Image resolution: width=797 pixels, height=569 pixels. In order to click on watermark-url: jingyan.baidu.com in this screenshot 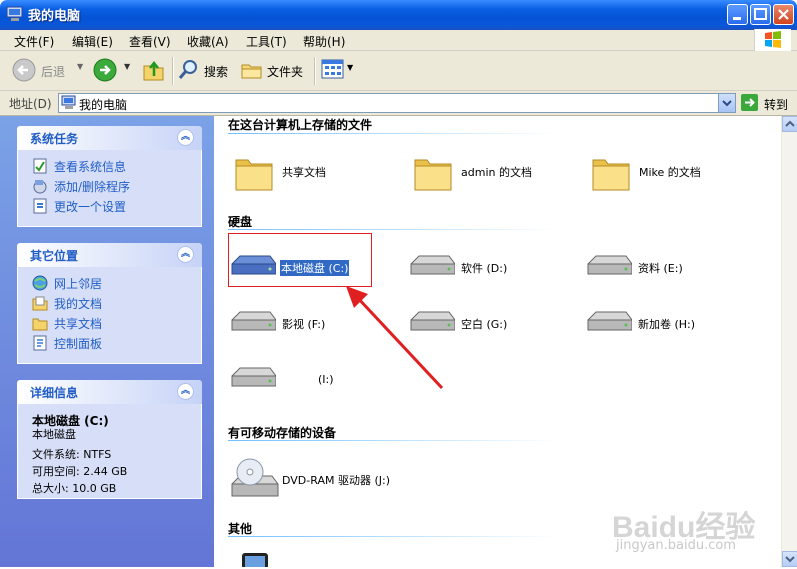, I will do `click(676, 545)`.